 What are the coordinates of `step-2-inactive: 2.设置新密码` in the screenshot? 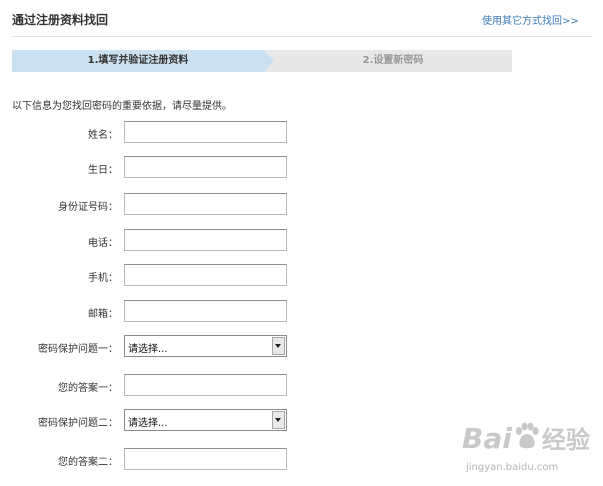 It's located at (393, 60).